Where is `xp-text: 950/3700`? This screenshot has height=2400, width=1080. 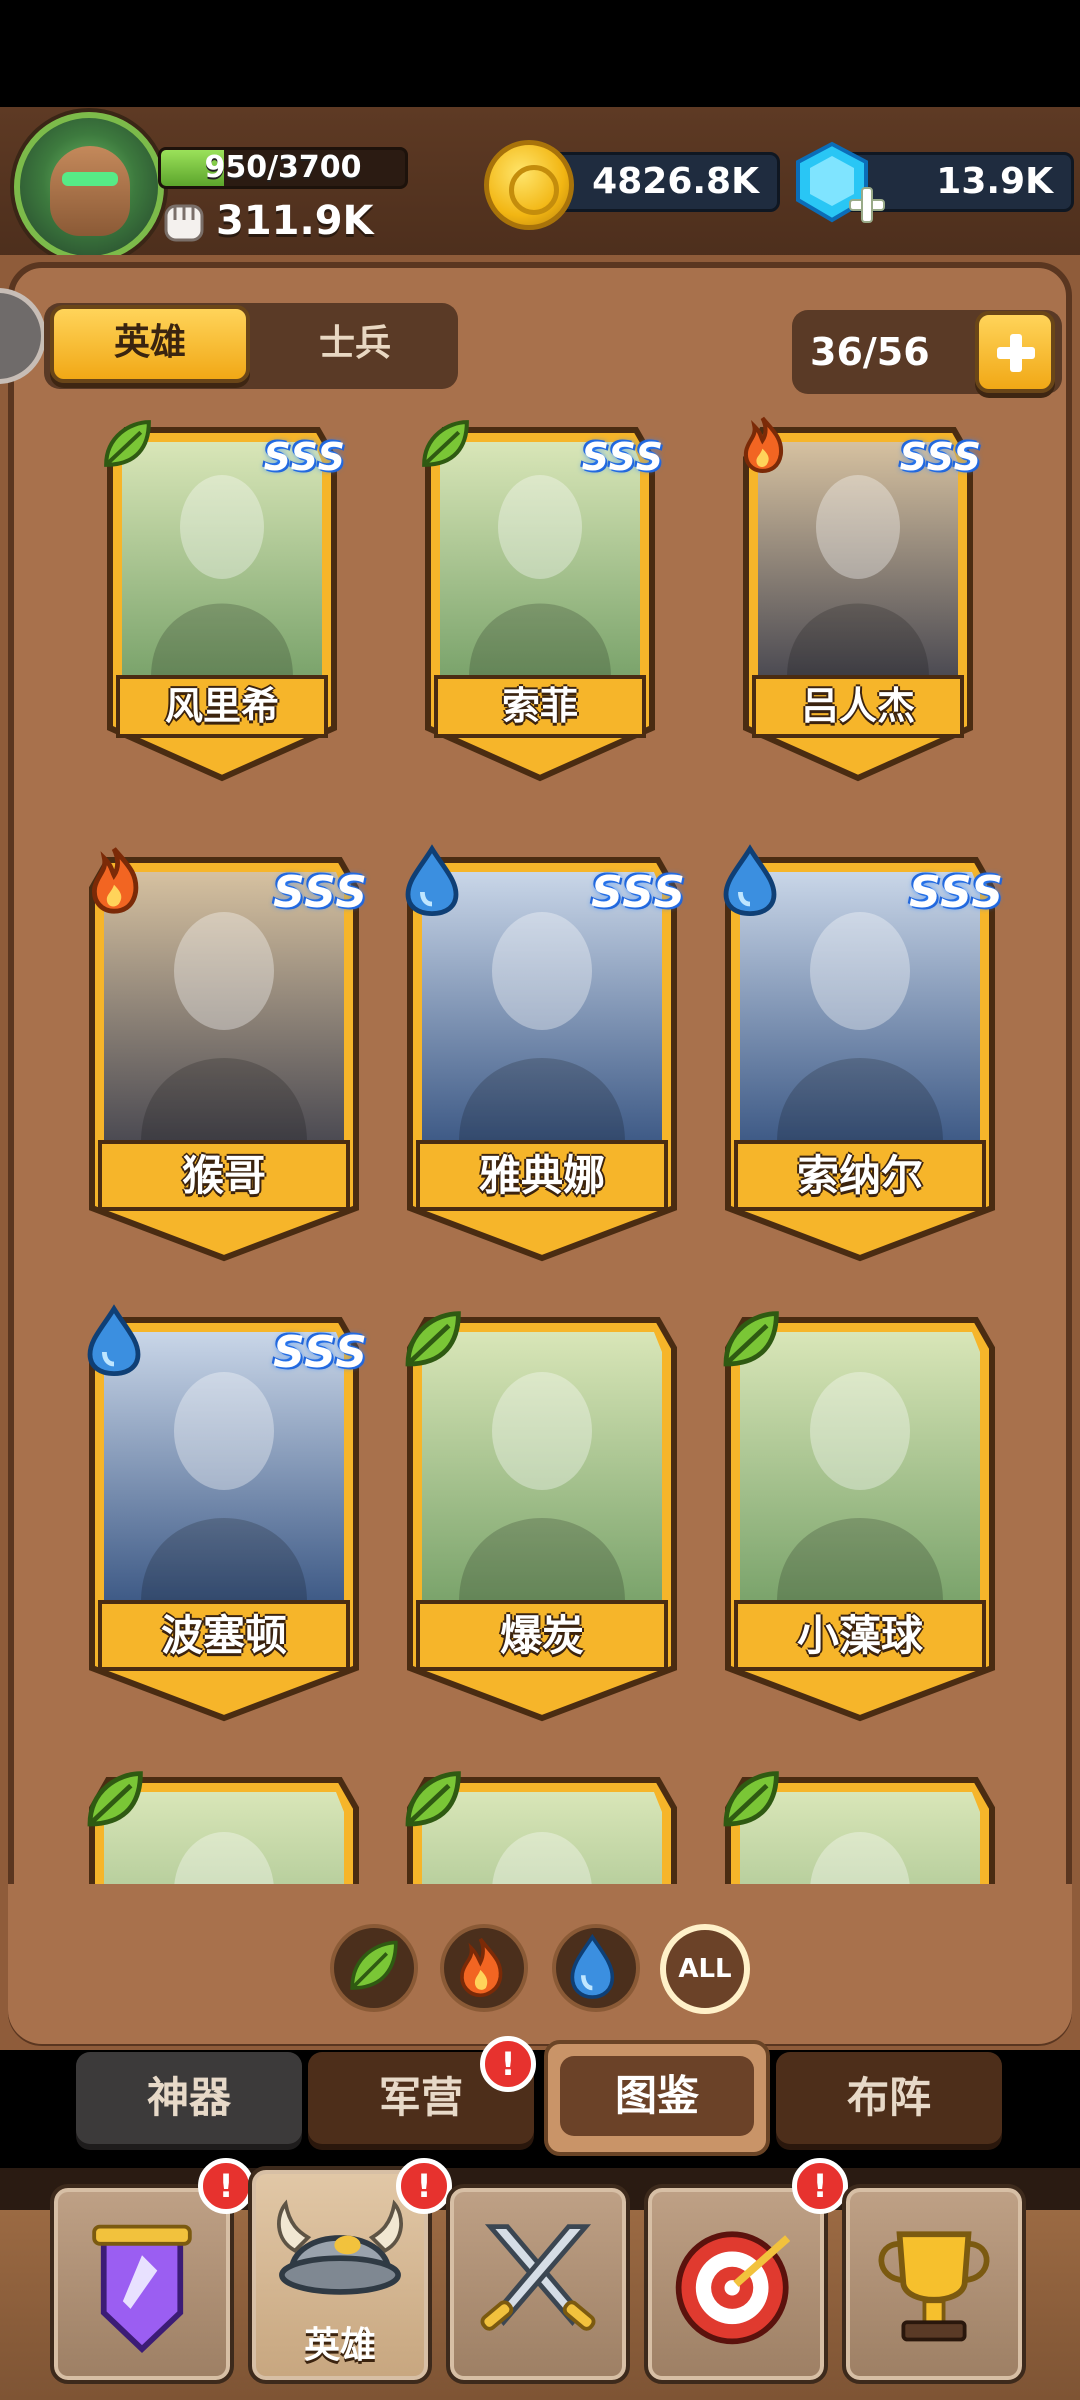
xp-text: 950/3700 is located at coordinates (283, 167).